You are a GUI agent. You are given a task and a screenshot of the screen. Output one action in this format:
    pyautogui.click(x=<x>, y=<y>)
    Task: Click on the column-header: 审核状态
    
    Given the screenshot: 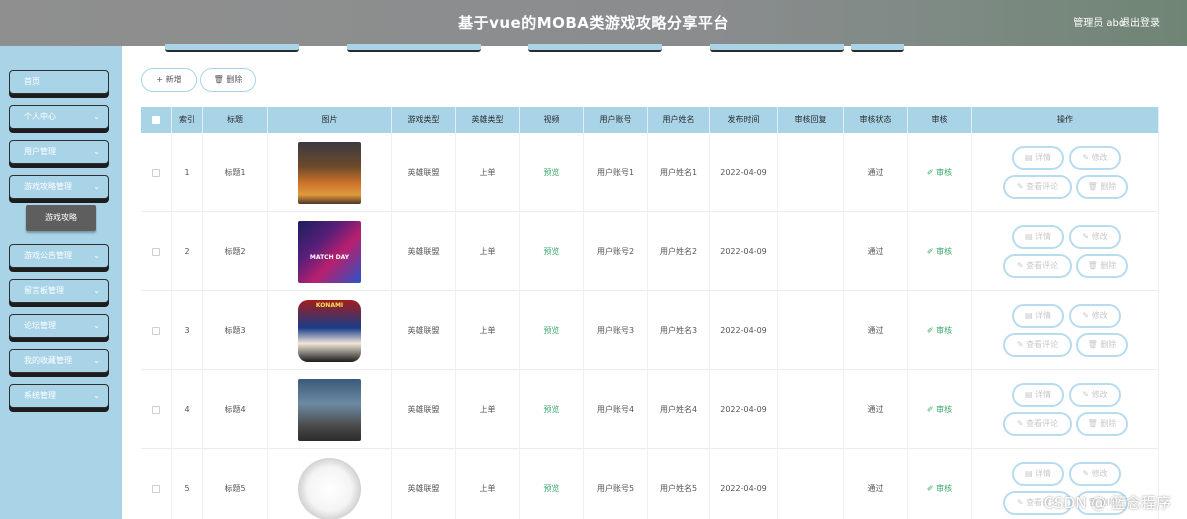 What is the action you would take?
    pyautogui.click(x=876, y=120)
    